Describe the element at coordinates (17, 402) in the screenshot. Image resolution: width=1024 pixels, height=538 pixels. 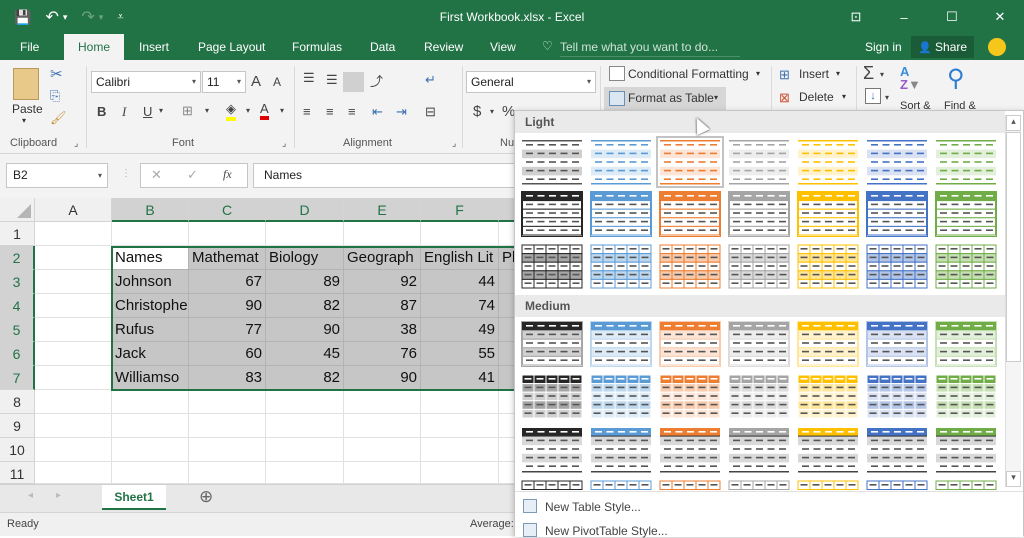
I see `row-header: 8` at that location.